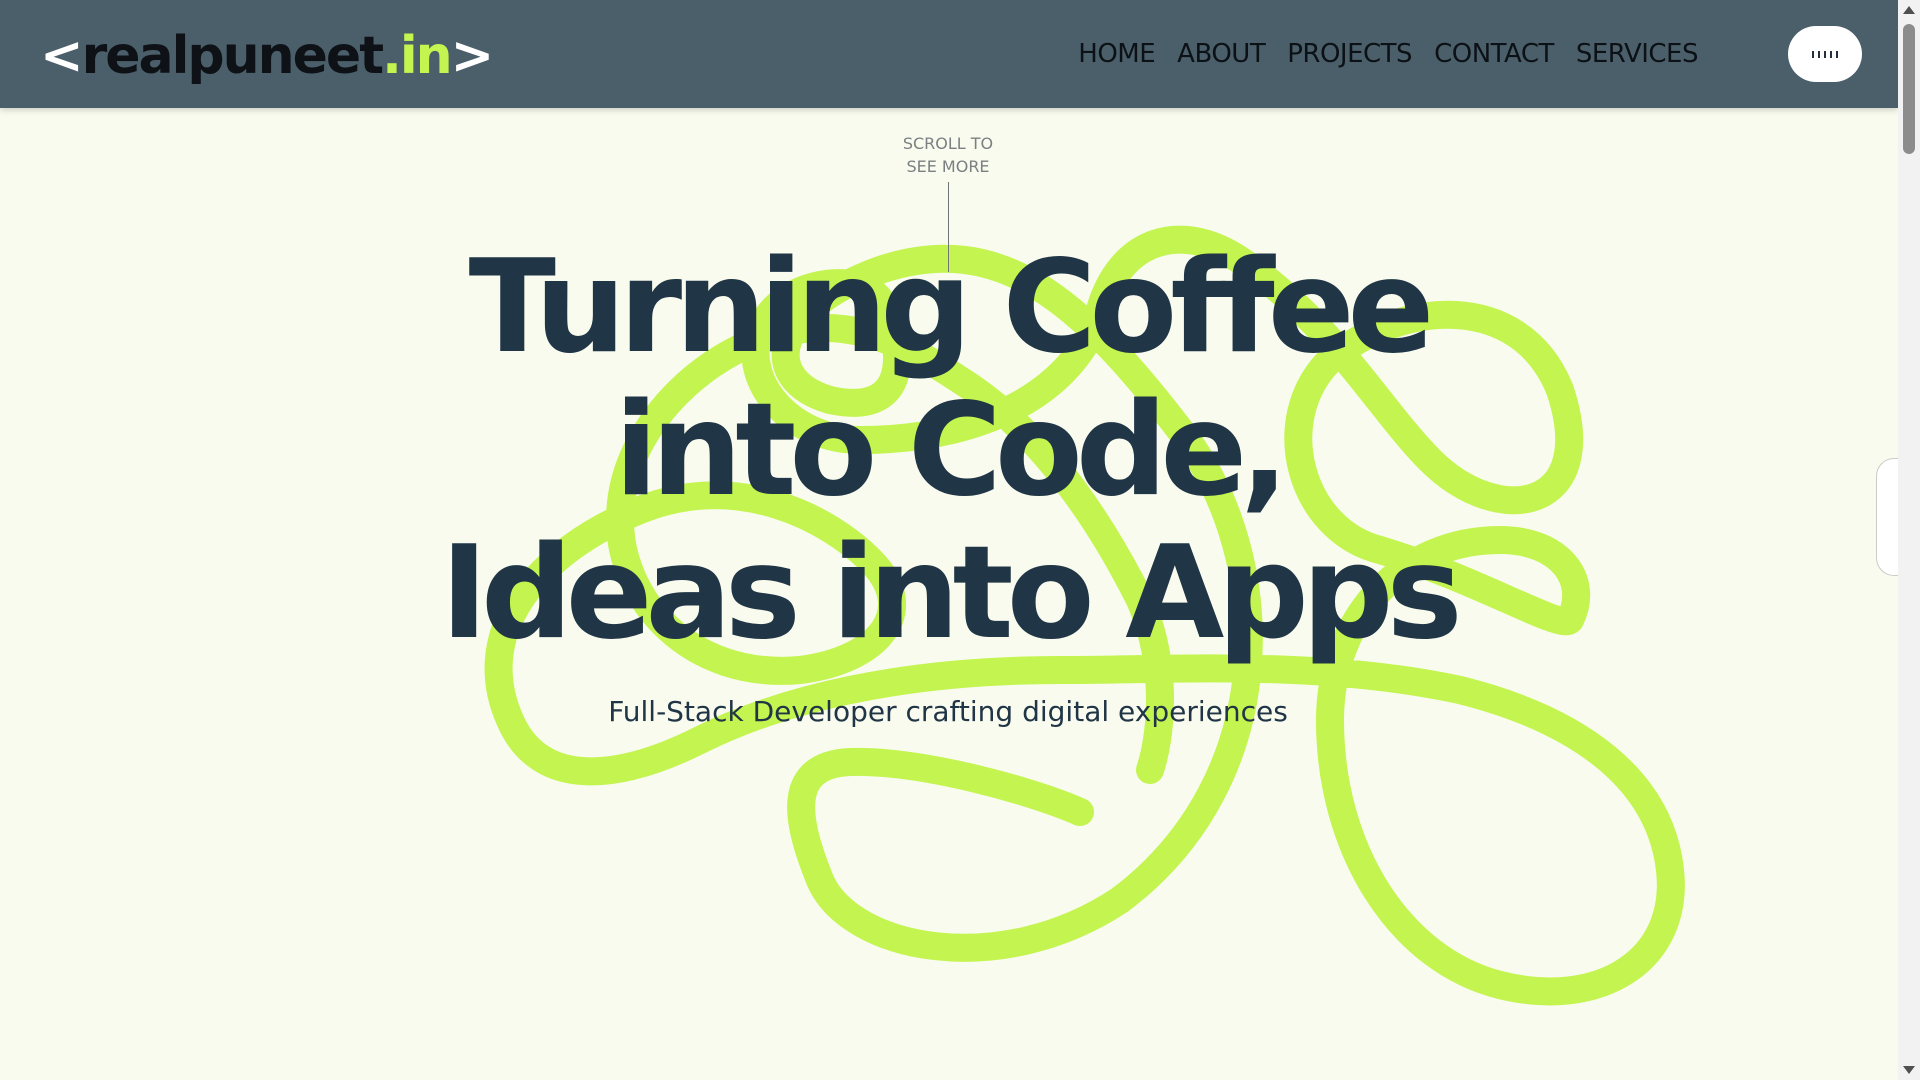 This screenshot has height=1080, width=1920. I want to click on scroll-hint-line2: SEE MORE, so click(948, 166).